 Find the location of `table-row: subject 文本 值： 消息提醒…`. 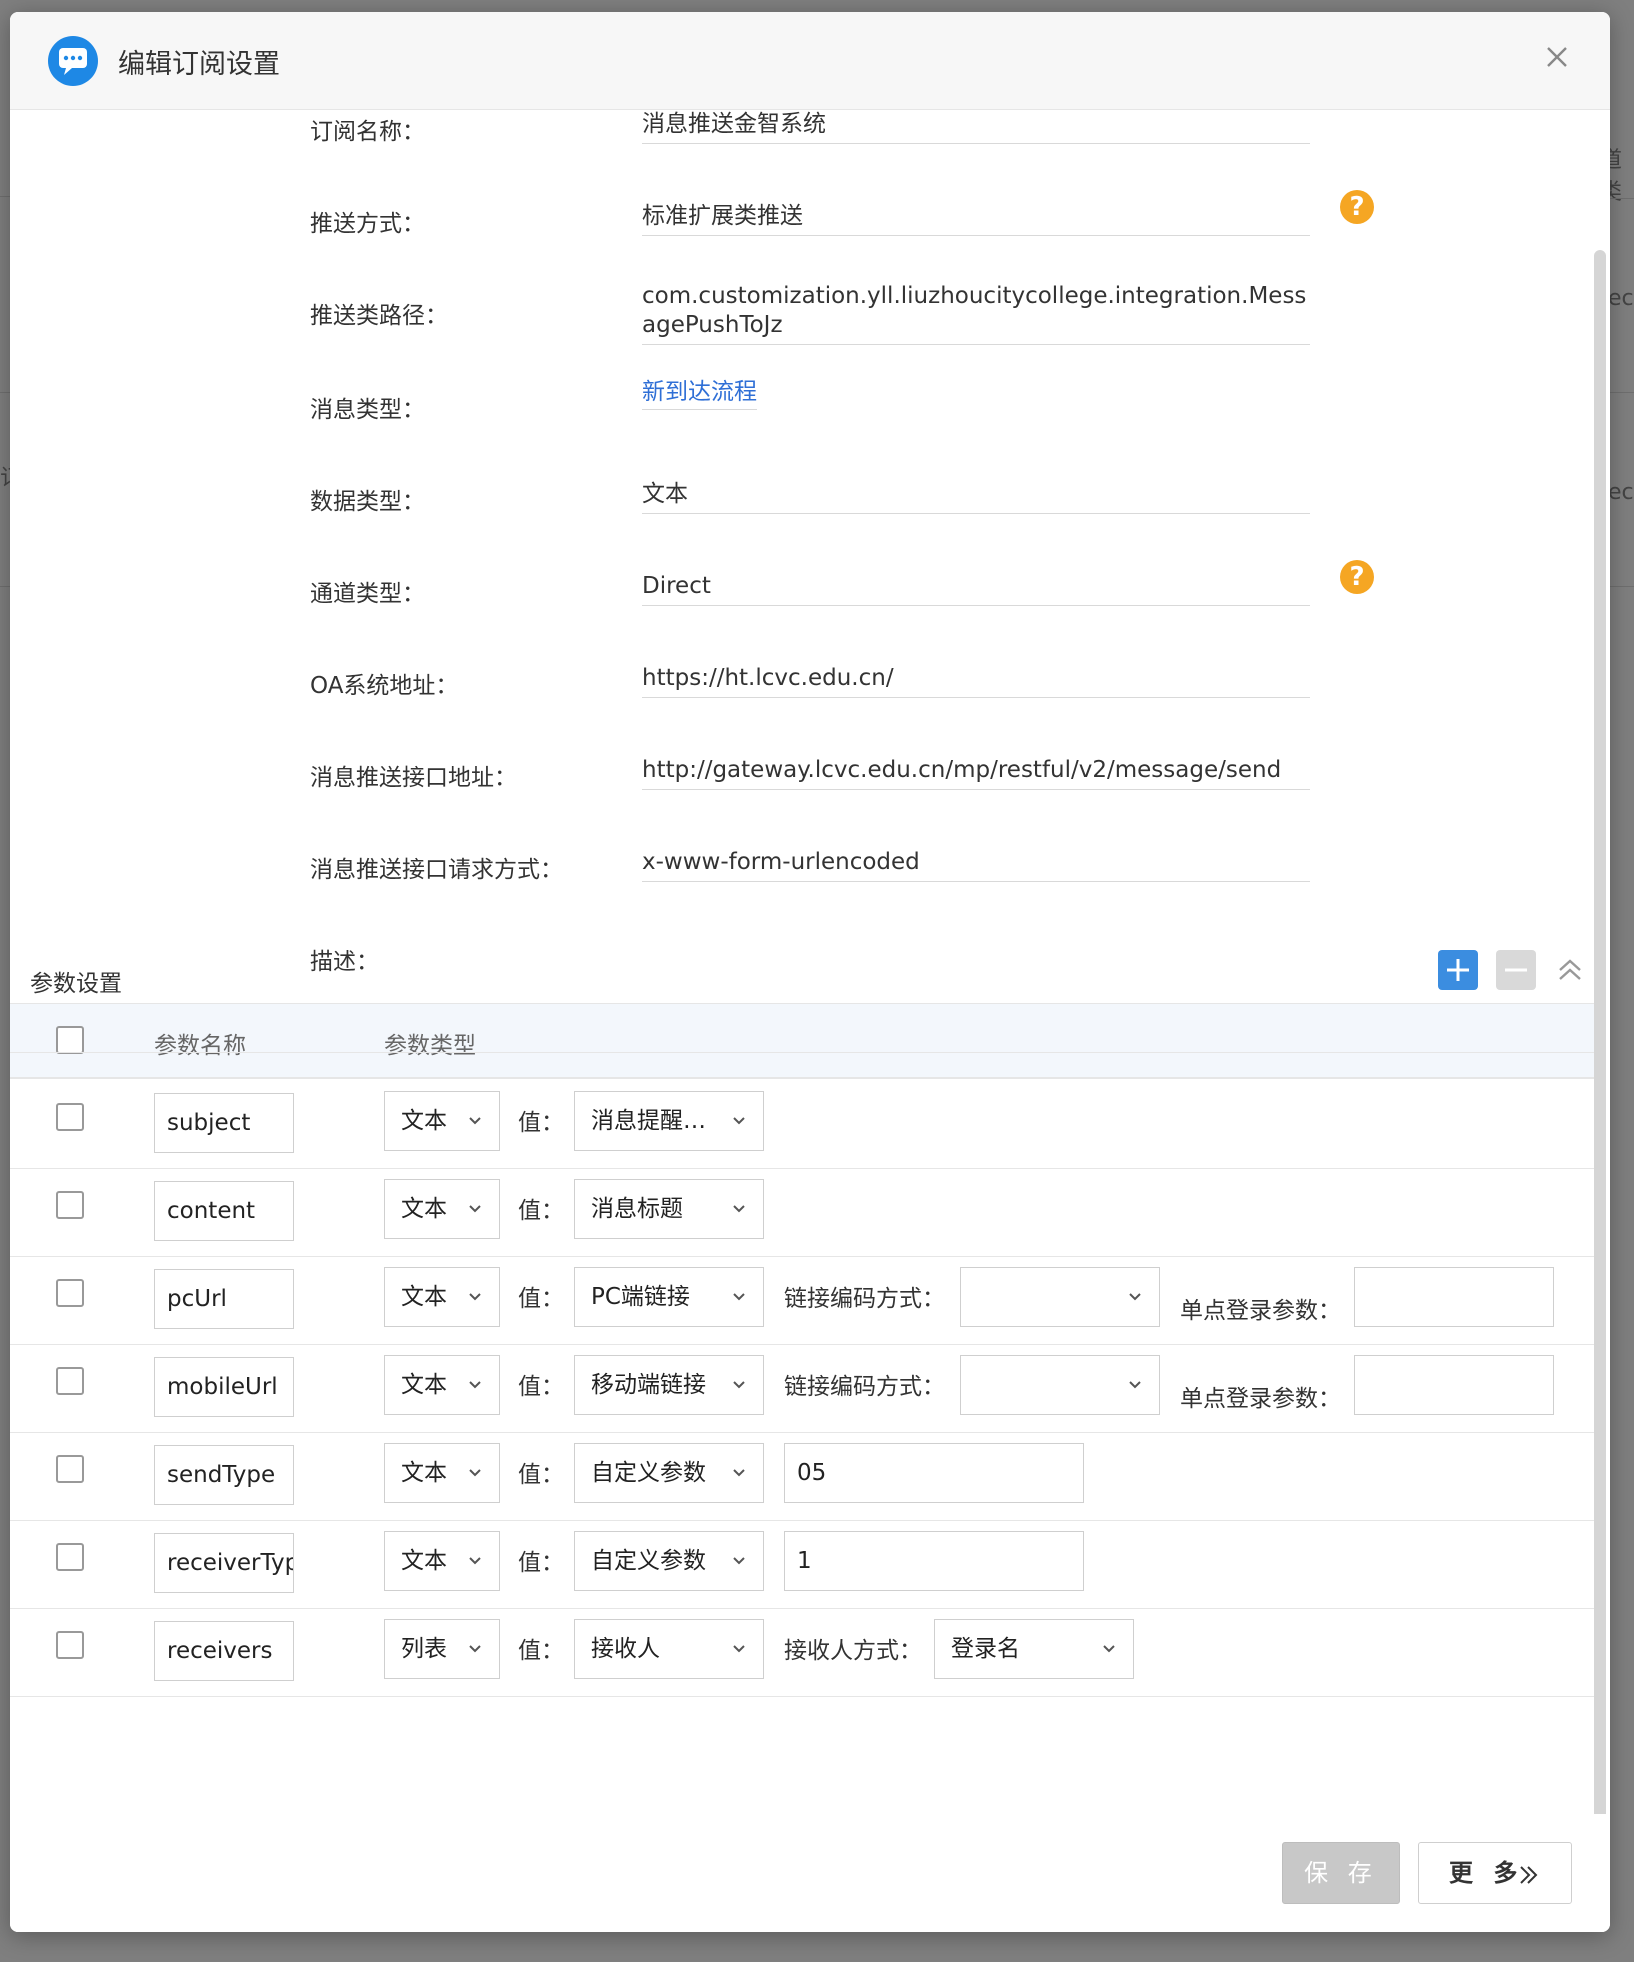

table-row: subject 文本 值： 消息提醒… is located at coordinates (802, 1125).